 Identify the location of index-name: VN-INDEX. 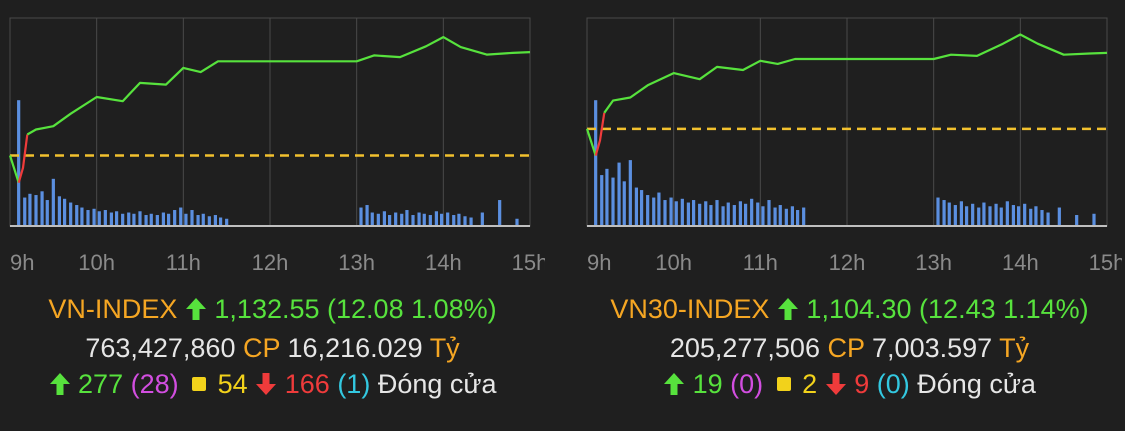
(113, 309).